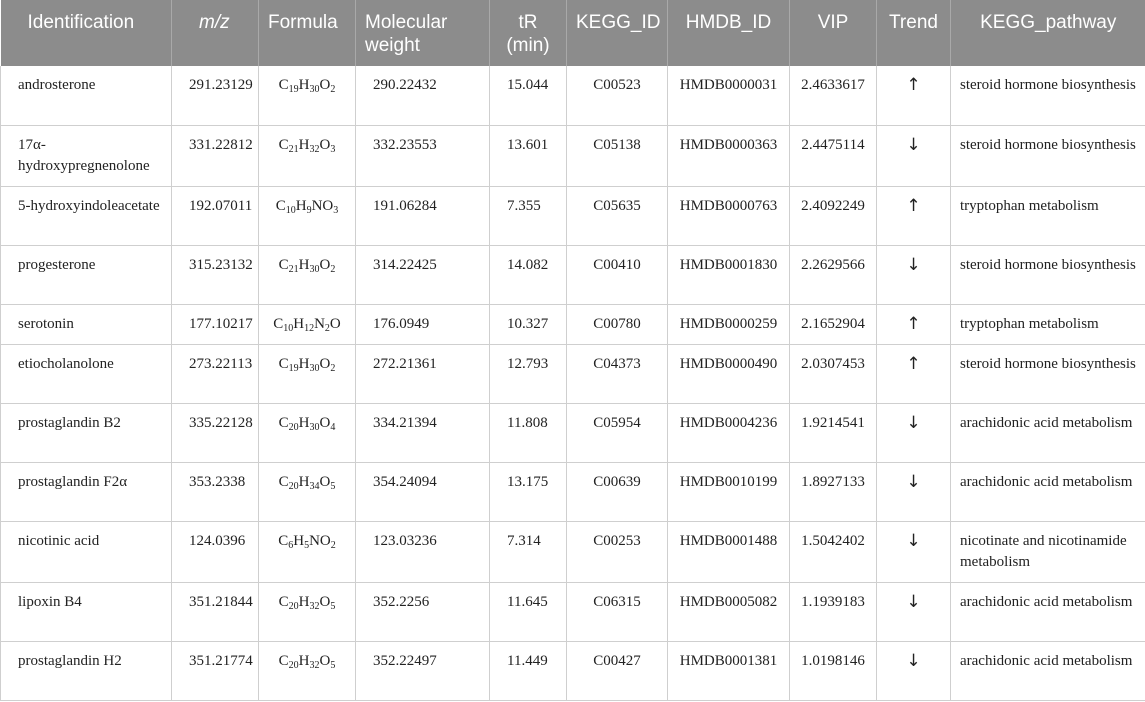 This screenshot has height=702, width=1145. What do you see at coordinates (86, 433) in the screenshot?
I see `cell-identification: prostaglandin B2` at bounding box center [86, 433].